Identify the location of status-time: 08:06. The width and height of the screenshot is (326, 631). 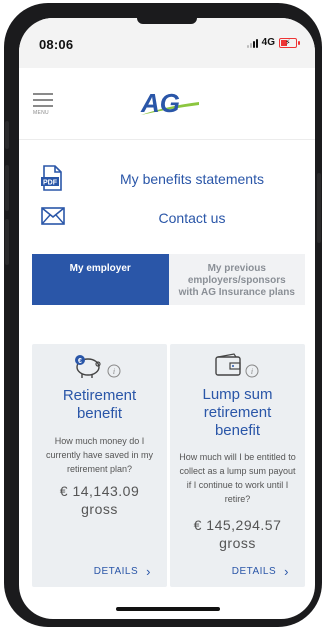
(56, 44).